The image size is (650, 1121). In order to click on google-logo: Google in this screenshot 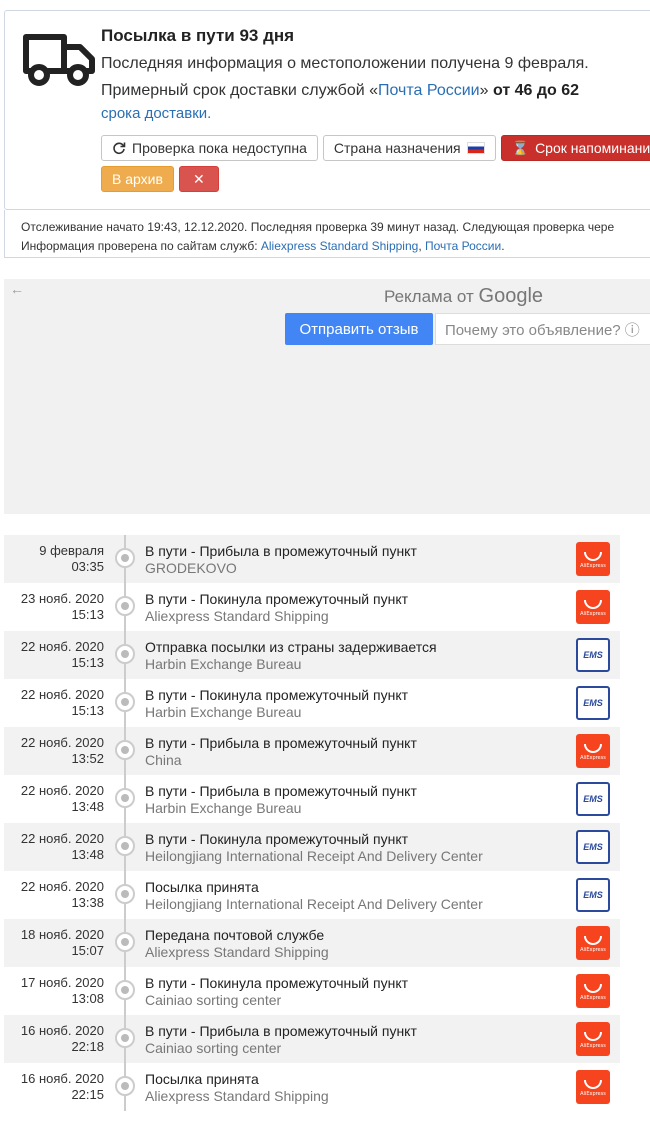, I will do `click(511, 296)`.